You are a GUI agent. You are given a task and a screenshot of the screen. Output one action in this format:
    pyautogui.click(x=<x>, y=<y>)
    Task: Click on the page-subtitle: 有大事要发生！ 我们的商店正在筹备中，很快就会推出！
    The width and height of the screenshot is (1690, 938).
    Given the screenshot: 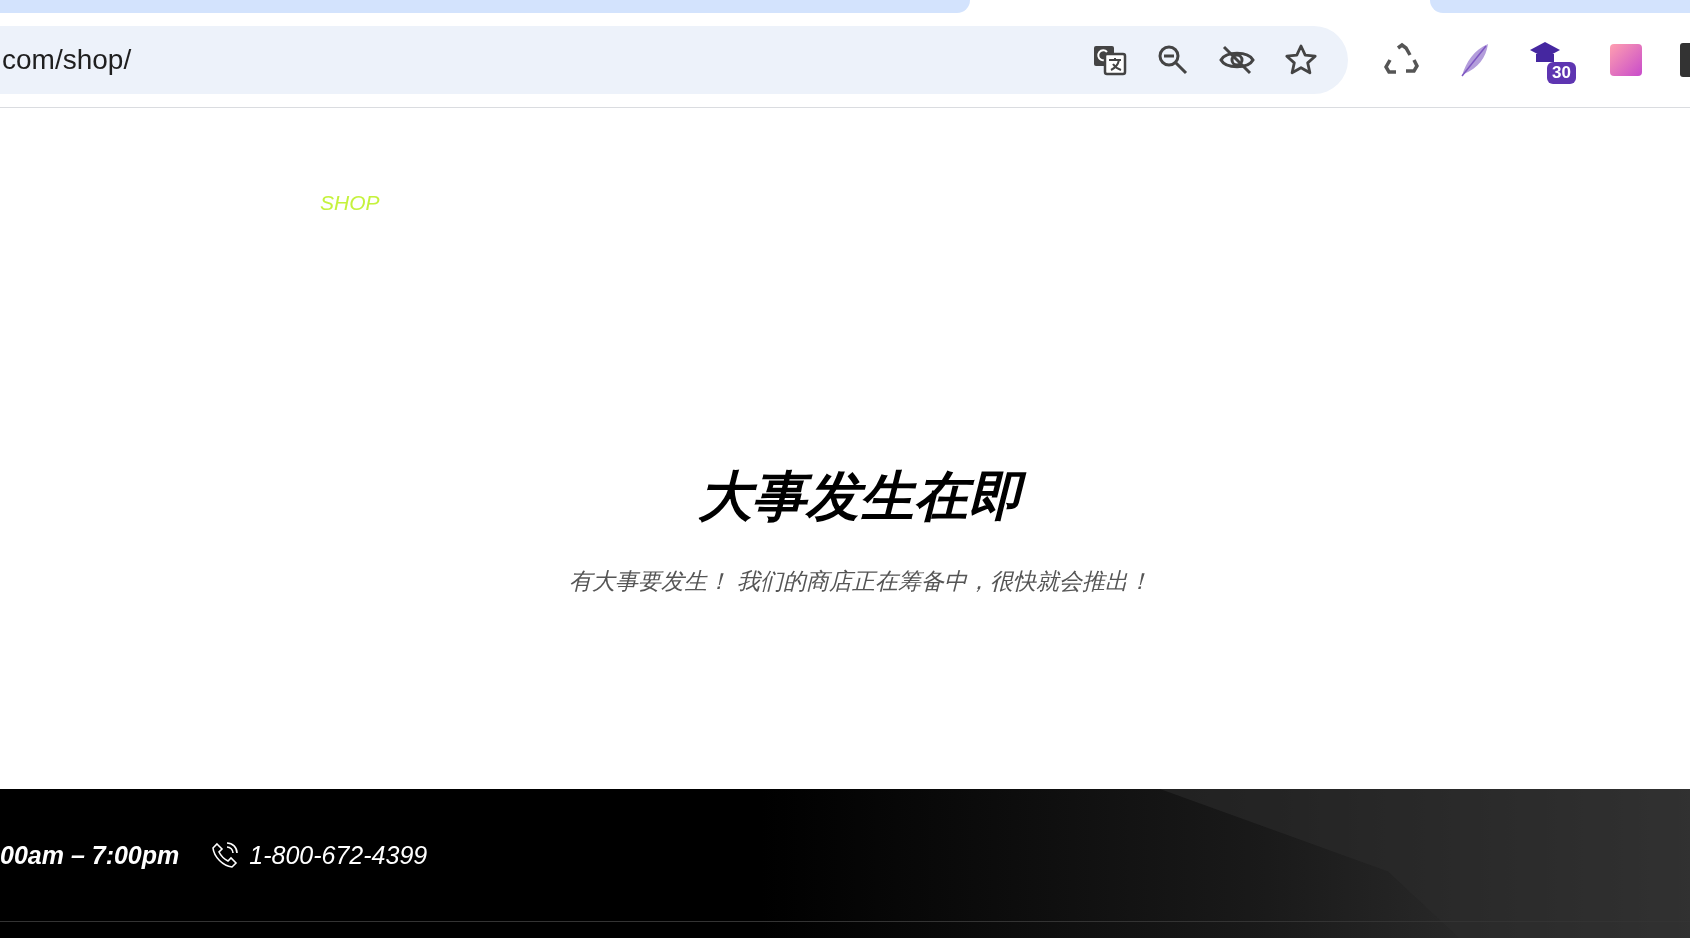 What is the action you would take?
    pyautogui.click(x=860, y=581)
    